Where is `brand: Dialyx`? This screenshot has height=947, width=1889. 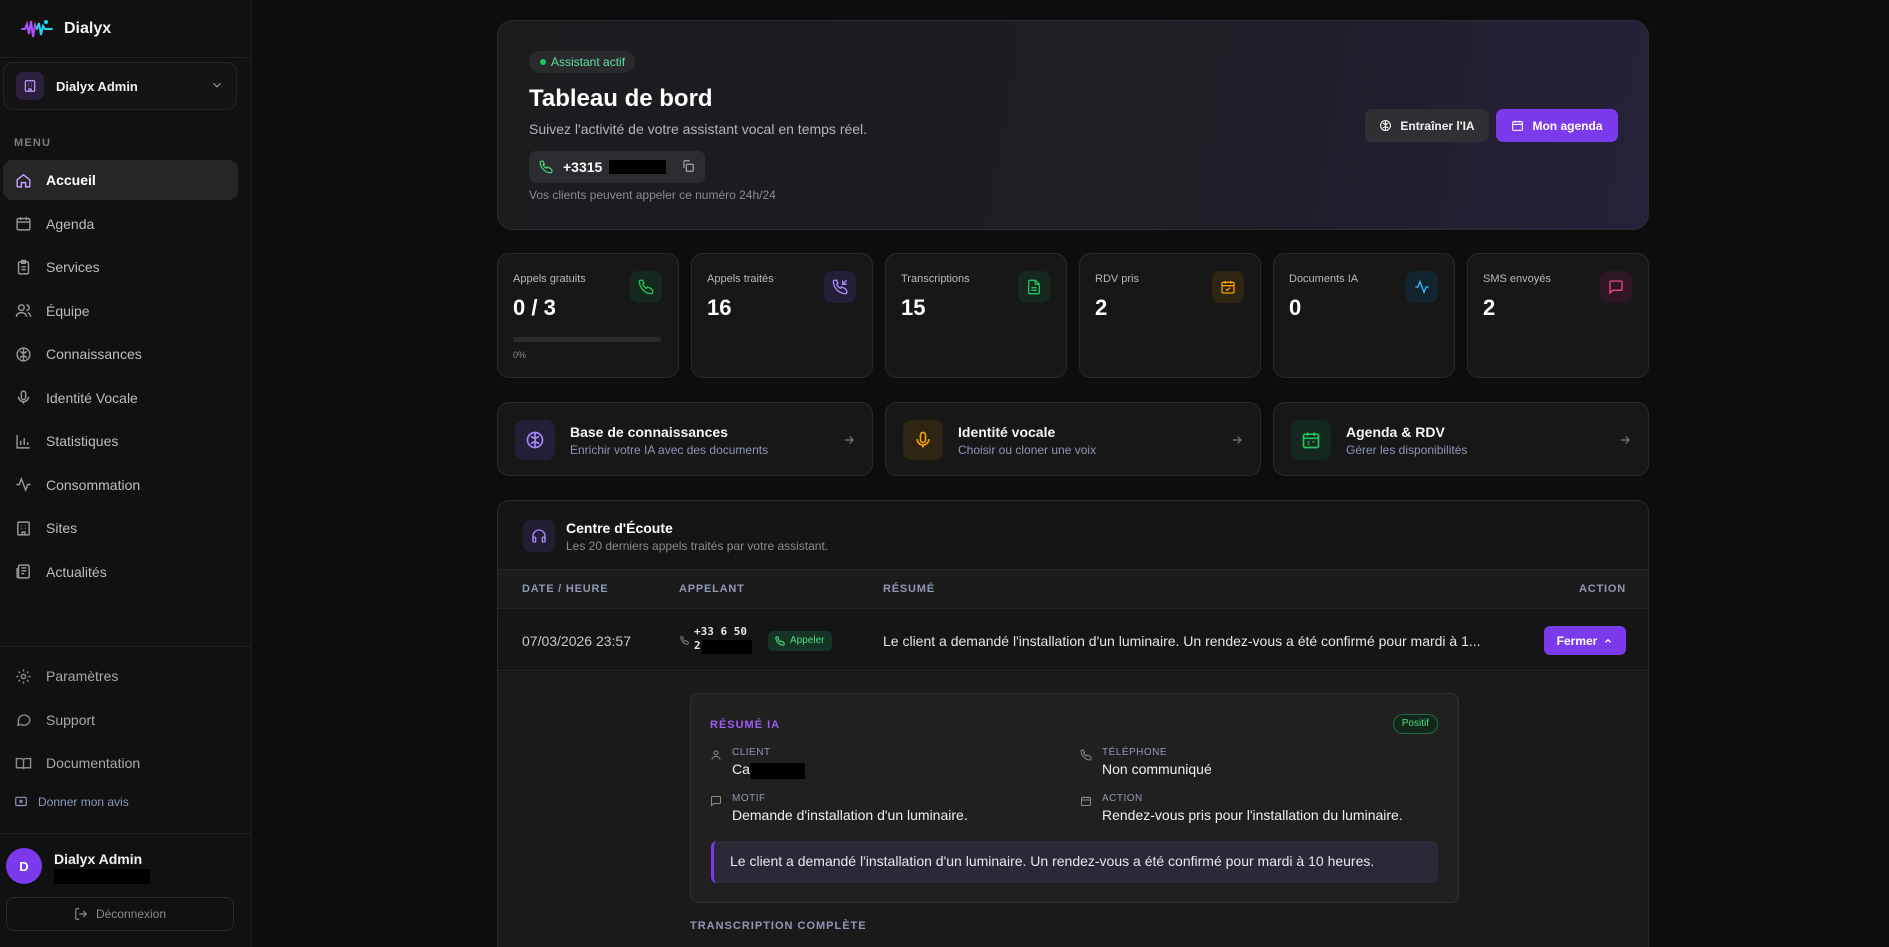 brand: Dialyx is located at coordinates (125, 29).